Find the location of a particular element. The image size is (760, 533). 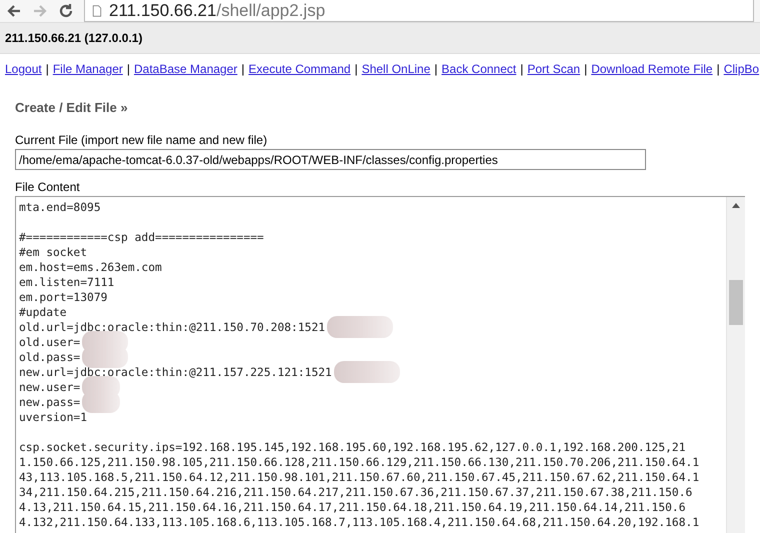

reload-icon is located at coordinates (66, 11).